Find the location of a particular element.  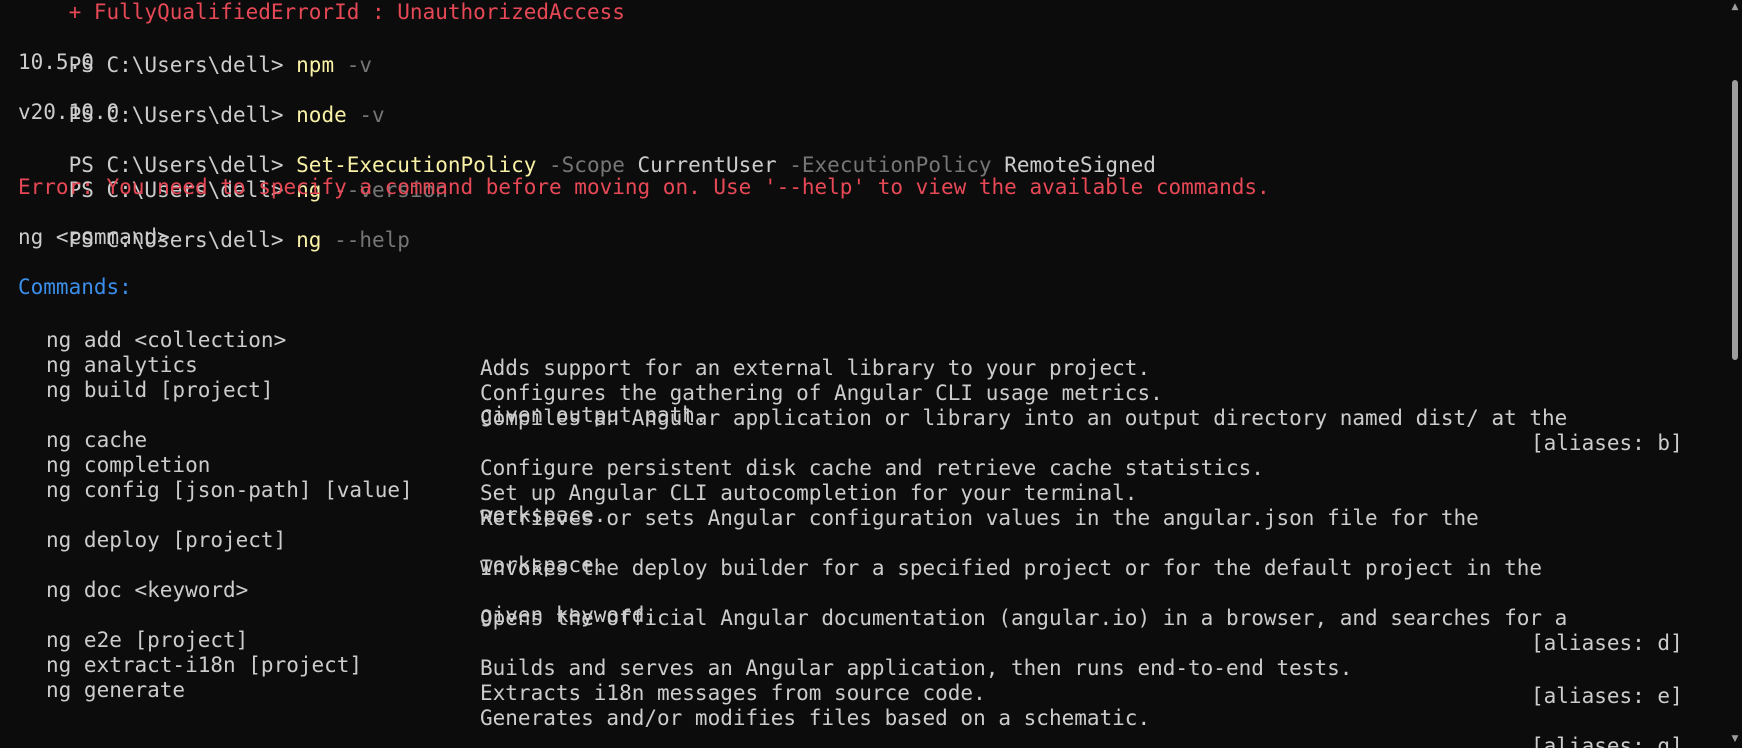

usage-line: ng <command> is located at coordinates (94, 237).